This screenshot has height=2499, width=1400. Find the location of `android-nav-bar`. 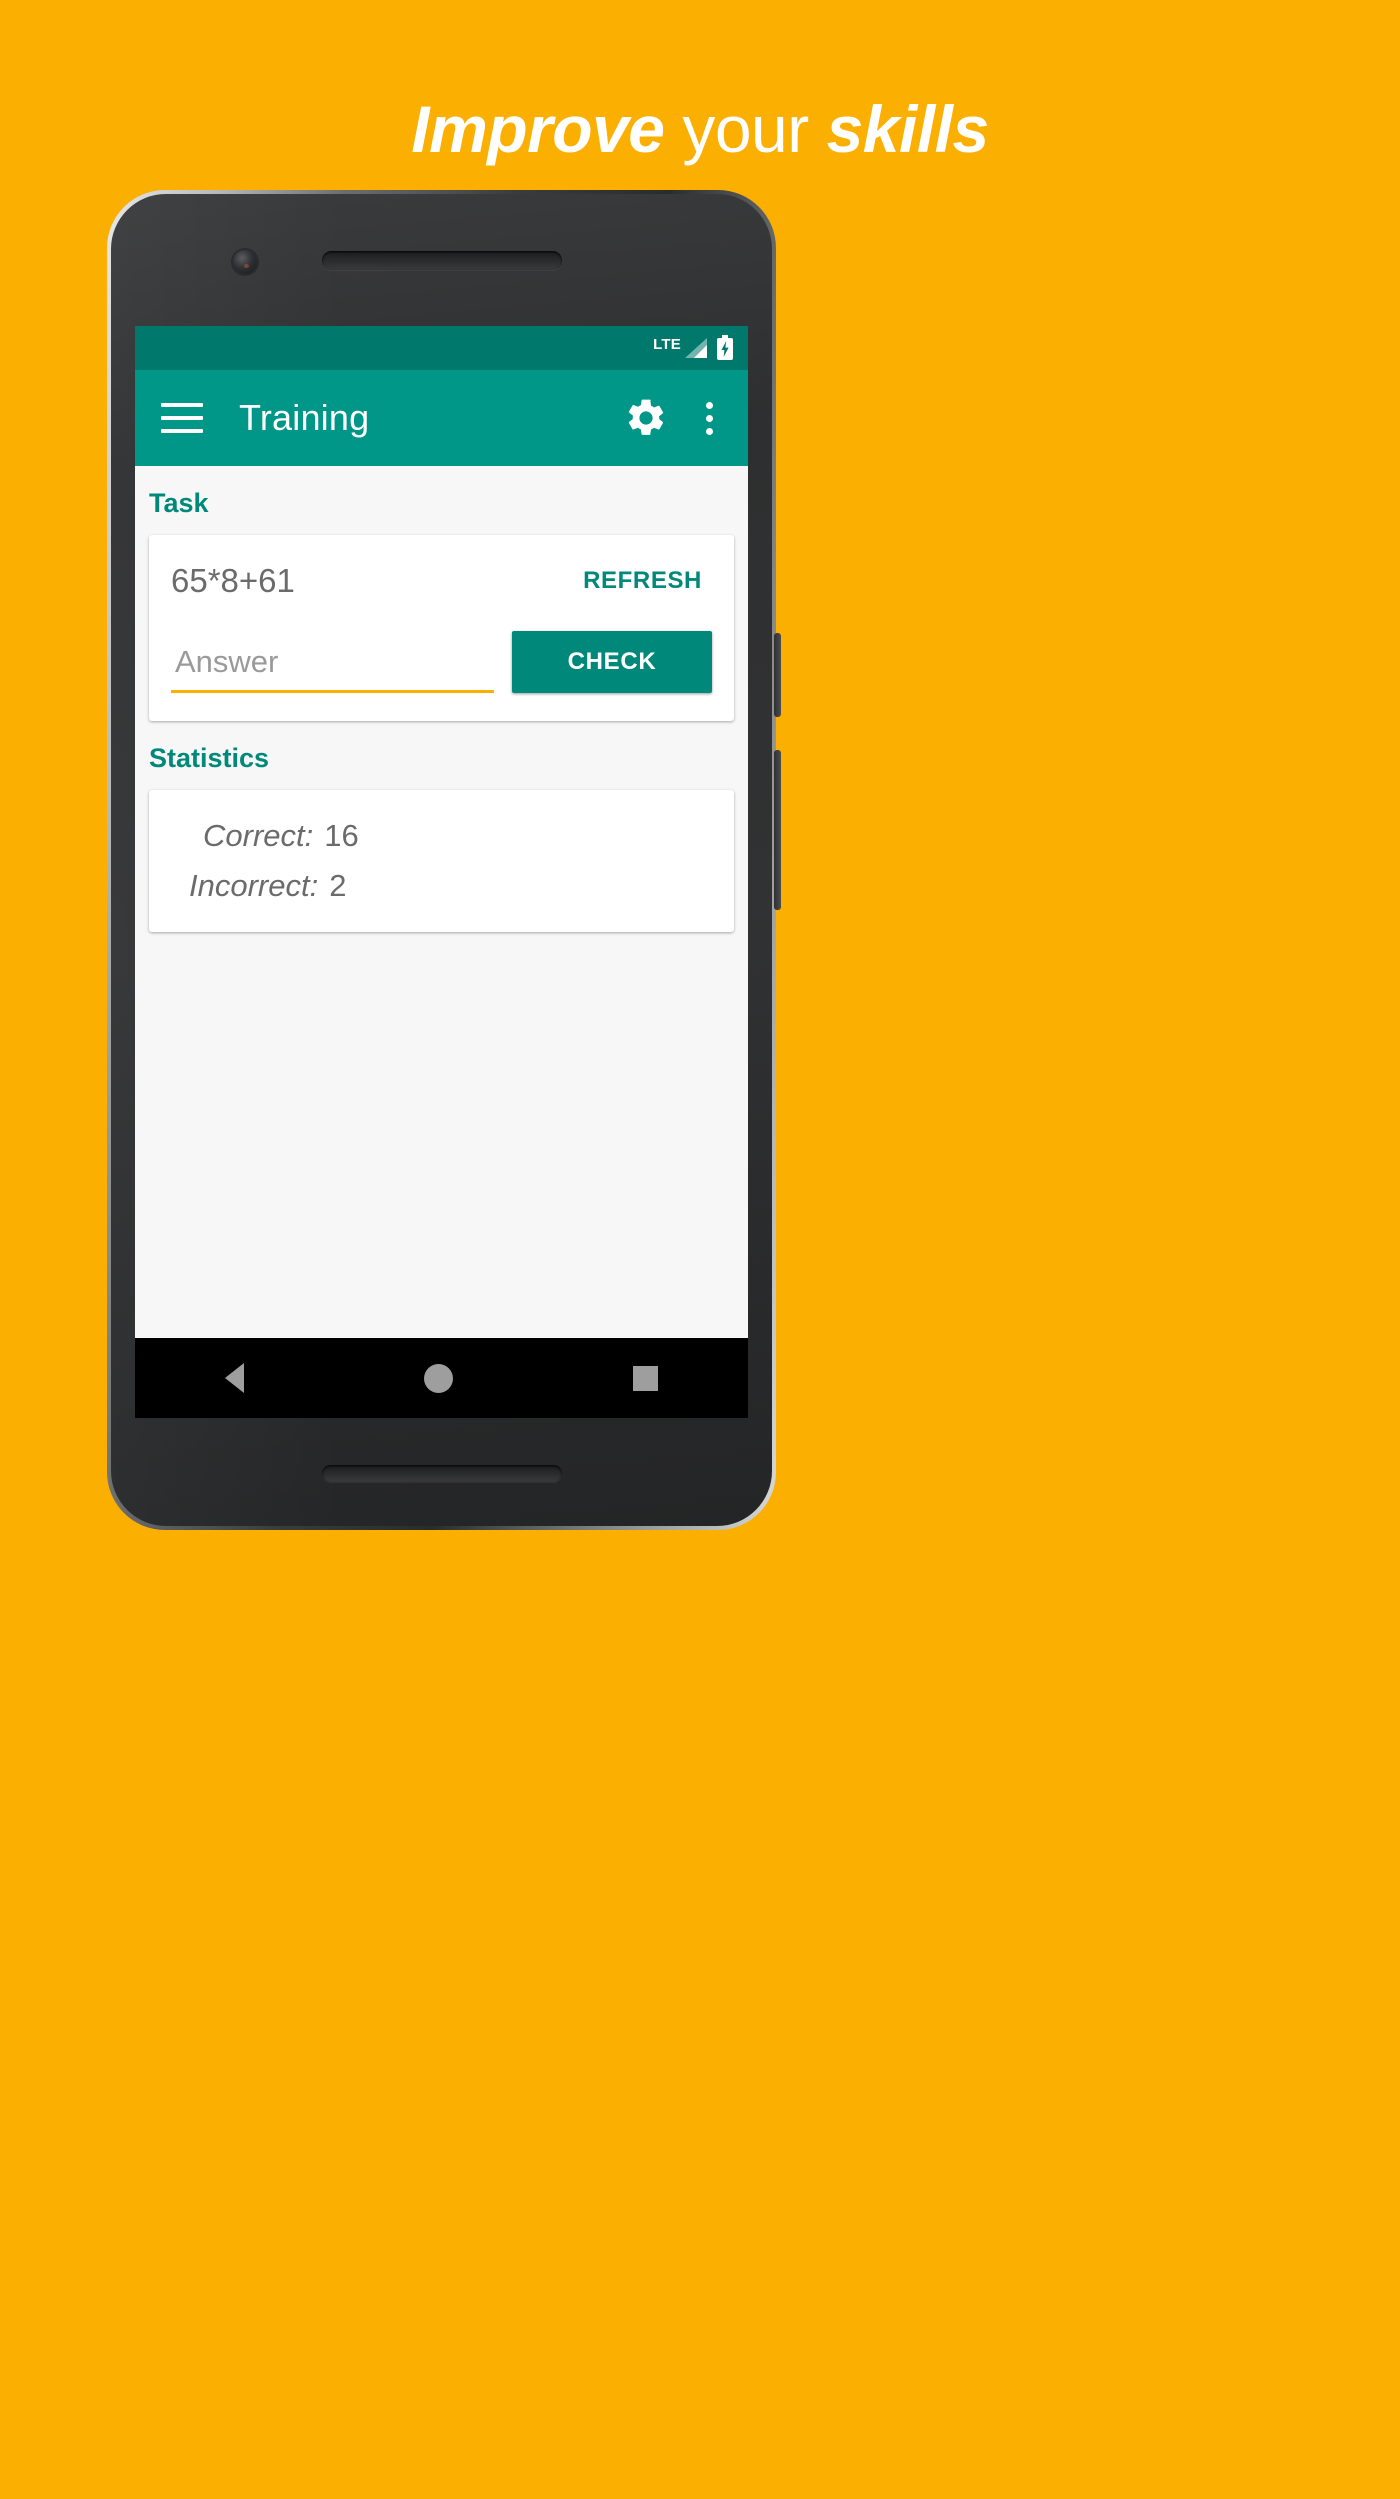

android-nav-bar is located at coordinates (441, 1378).